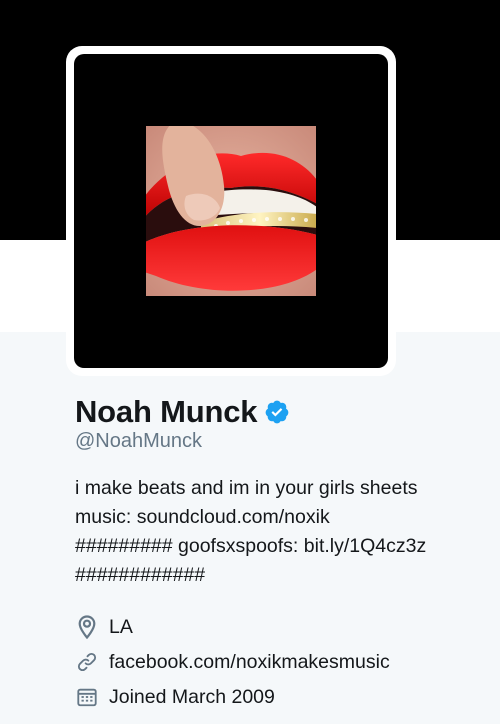 The image size is (500, 724). What do you see at coordinates (365, 546) in the screenshot?
I see `bitly-link: bit.ly/1Q4cz3z` at bounding box center [365, 546].